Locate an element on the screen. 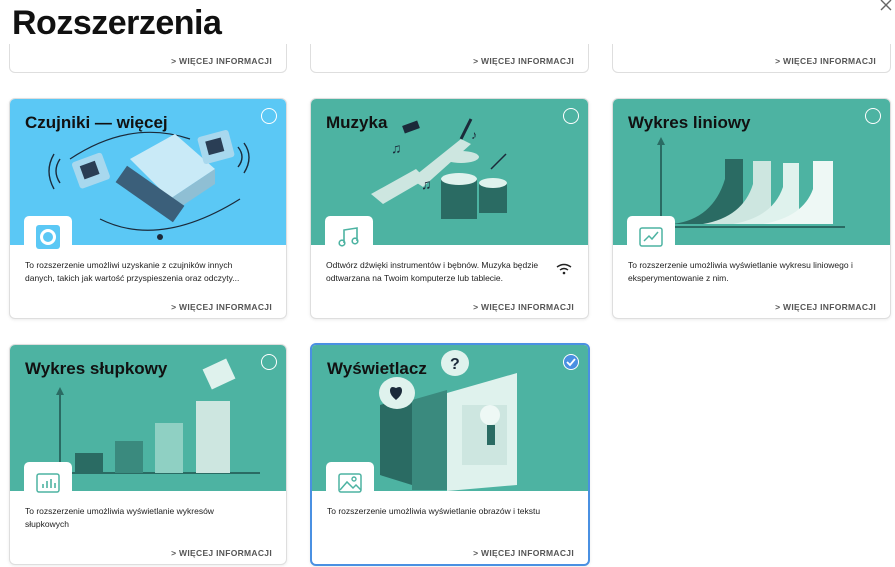  line-chart-icon is located at coordinates (651, 237).